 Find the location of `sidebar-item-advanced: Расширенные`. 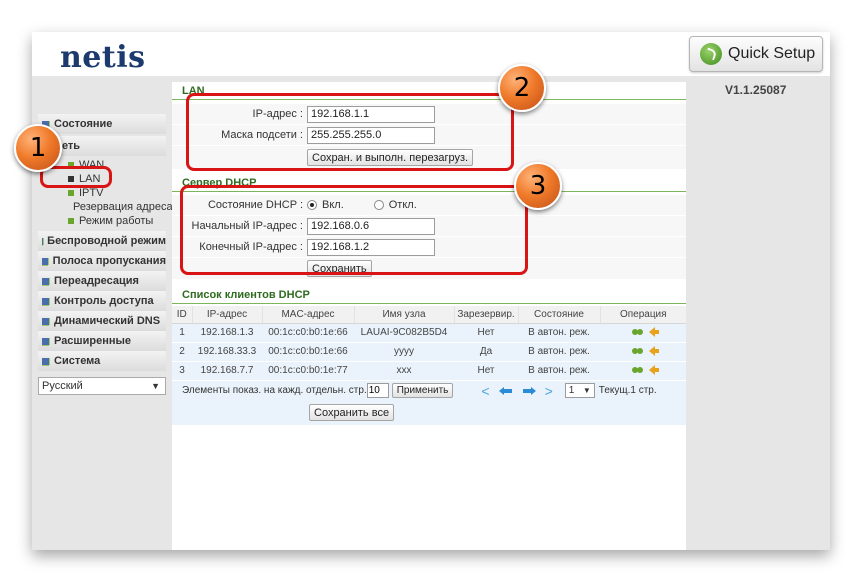

sidebar-item-advanced: Расширенные is located at coordinates (102, 341).